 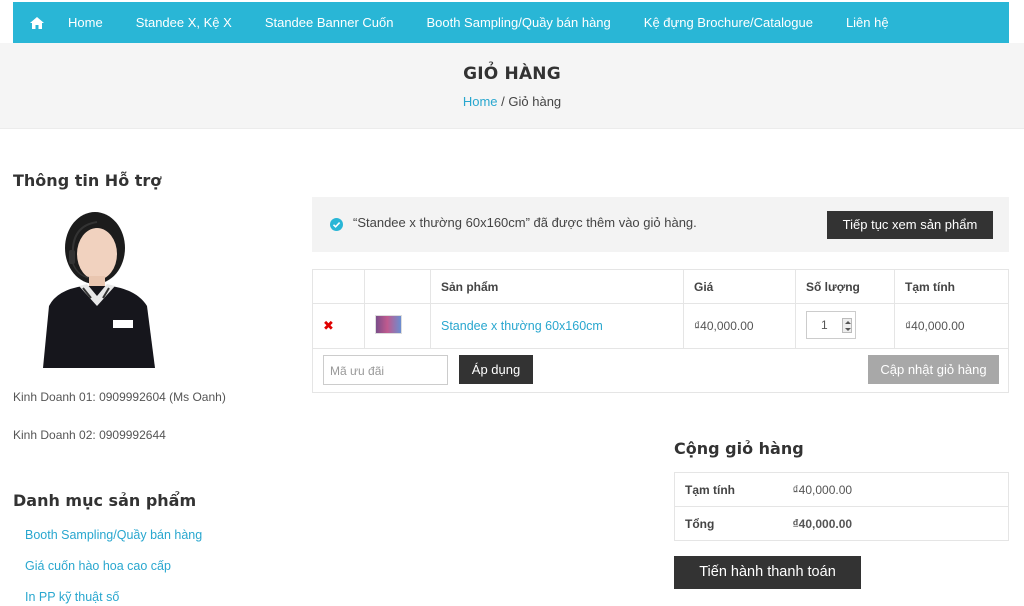 I want to click on nav-booth: Booth Sampling/Quầy bán hàng, so click(x=518, y=22).